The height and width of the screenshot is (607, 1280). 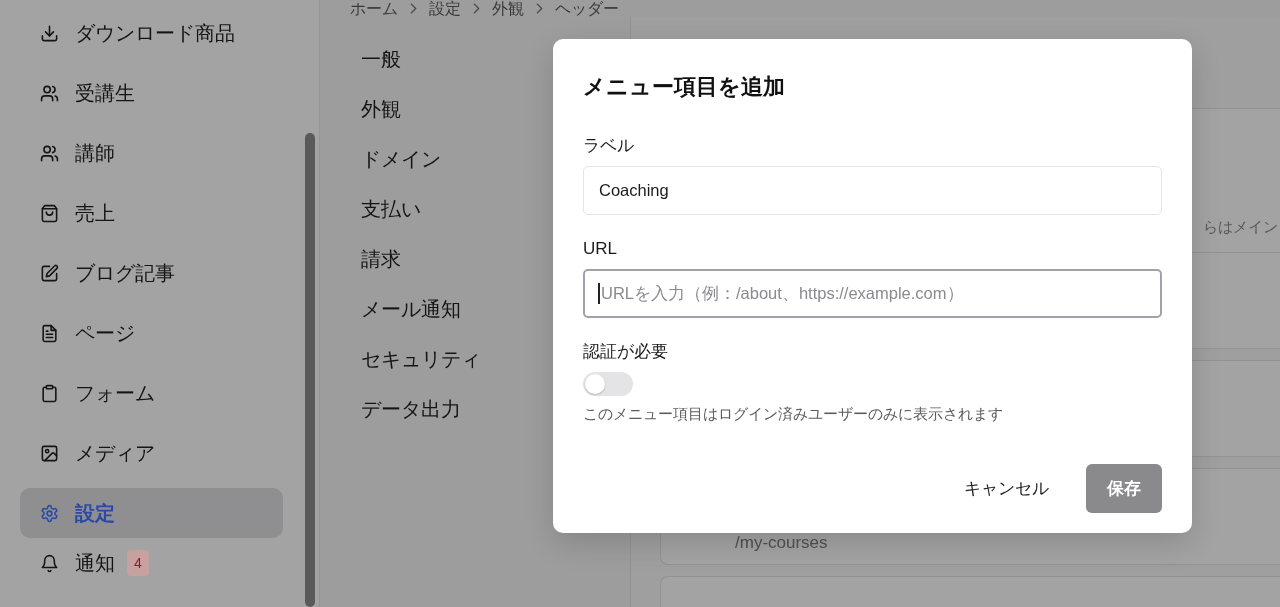 I want to click on sidebar-item: ブログ記事, so click(x=151, y=273).